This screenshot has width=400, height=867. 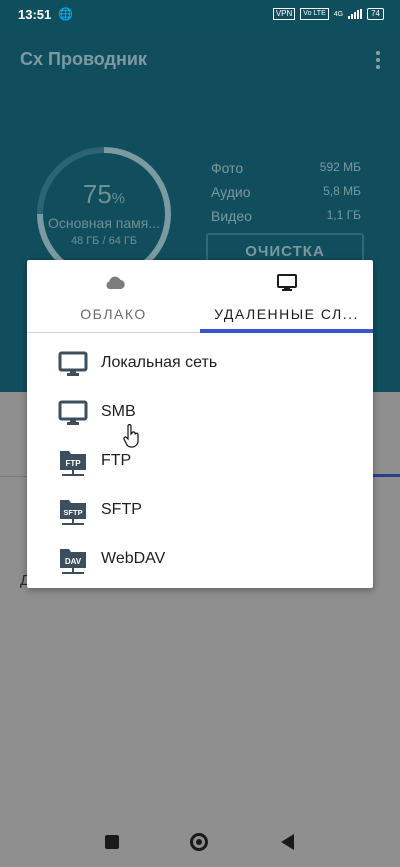 I want to click on home-button, so click(x=199, y=842).